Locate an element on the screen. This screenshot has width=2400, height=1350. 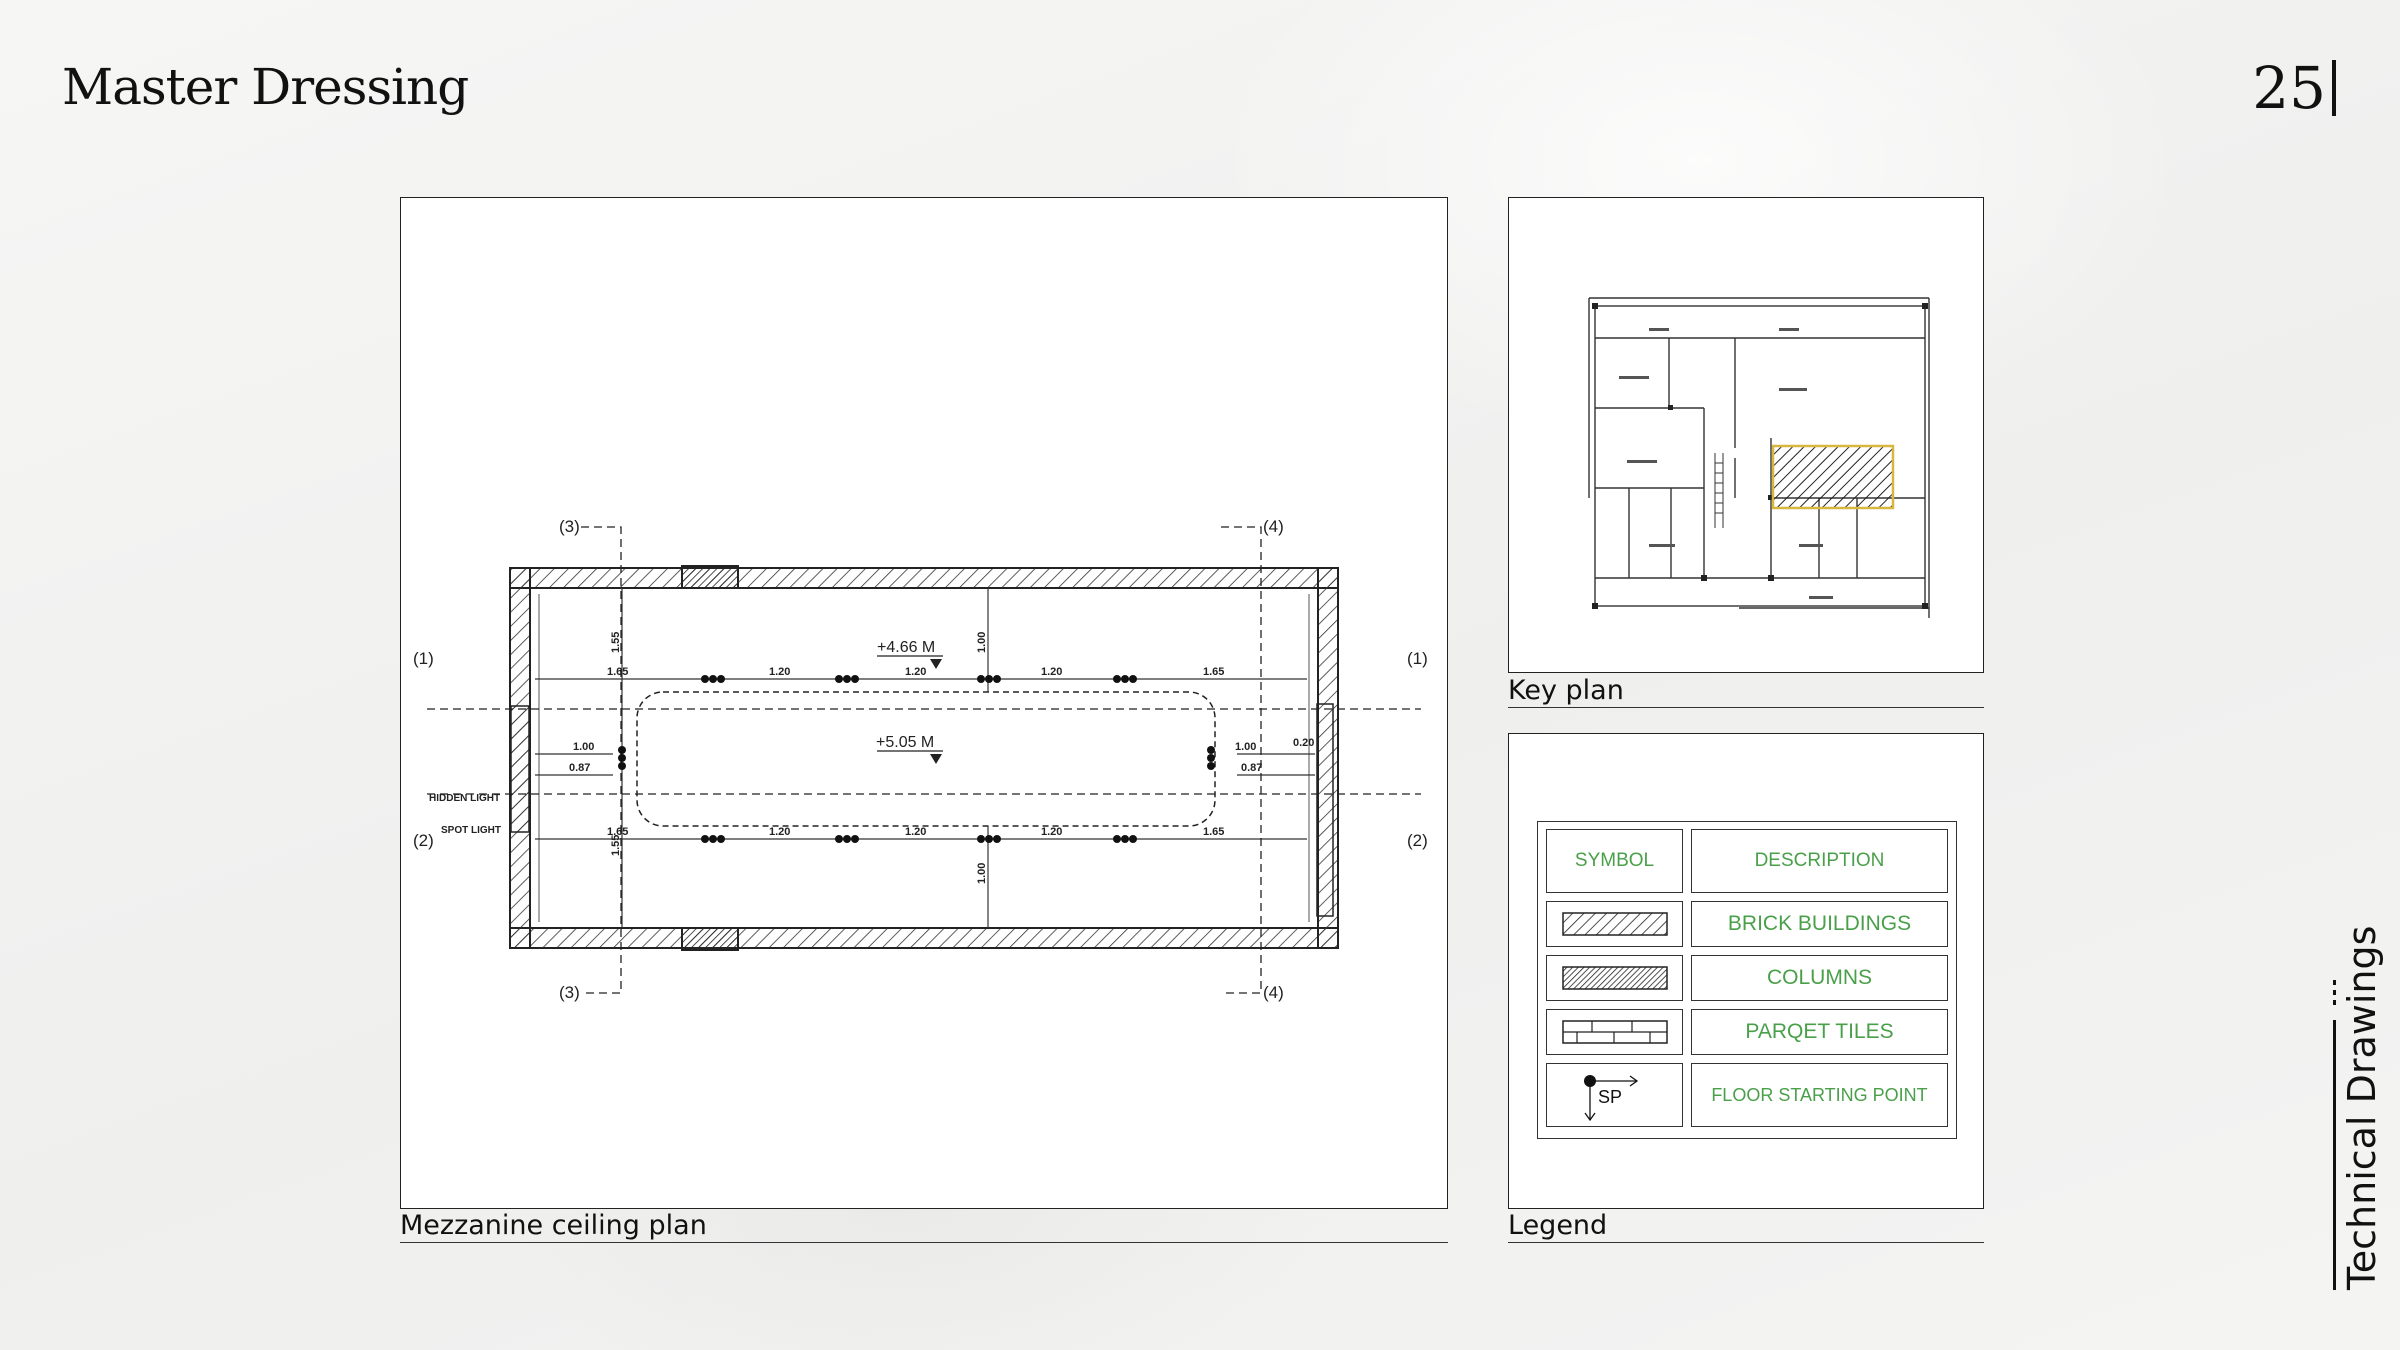
side-rule is located at coordinates (2334, 1155).